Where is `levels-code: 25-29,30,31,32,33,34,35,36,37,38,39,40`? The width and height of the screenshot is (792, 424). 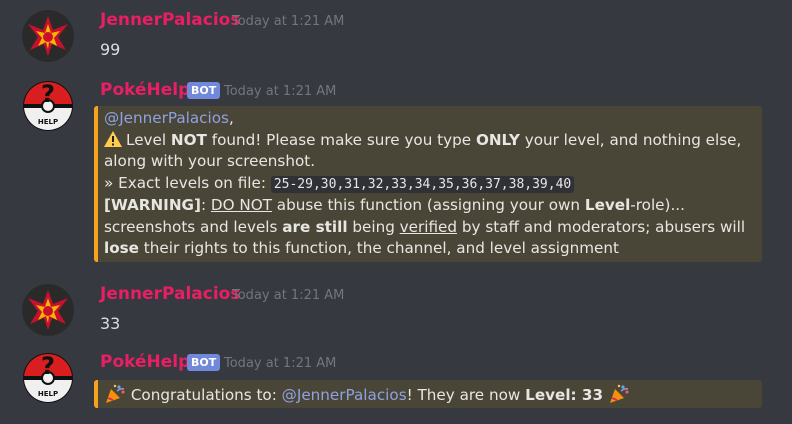
levels-code: 25-29,30,31,32,33,34,35,36,37,38,39,40 is located at coordinates (422, 184).